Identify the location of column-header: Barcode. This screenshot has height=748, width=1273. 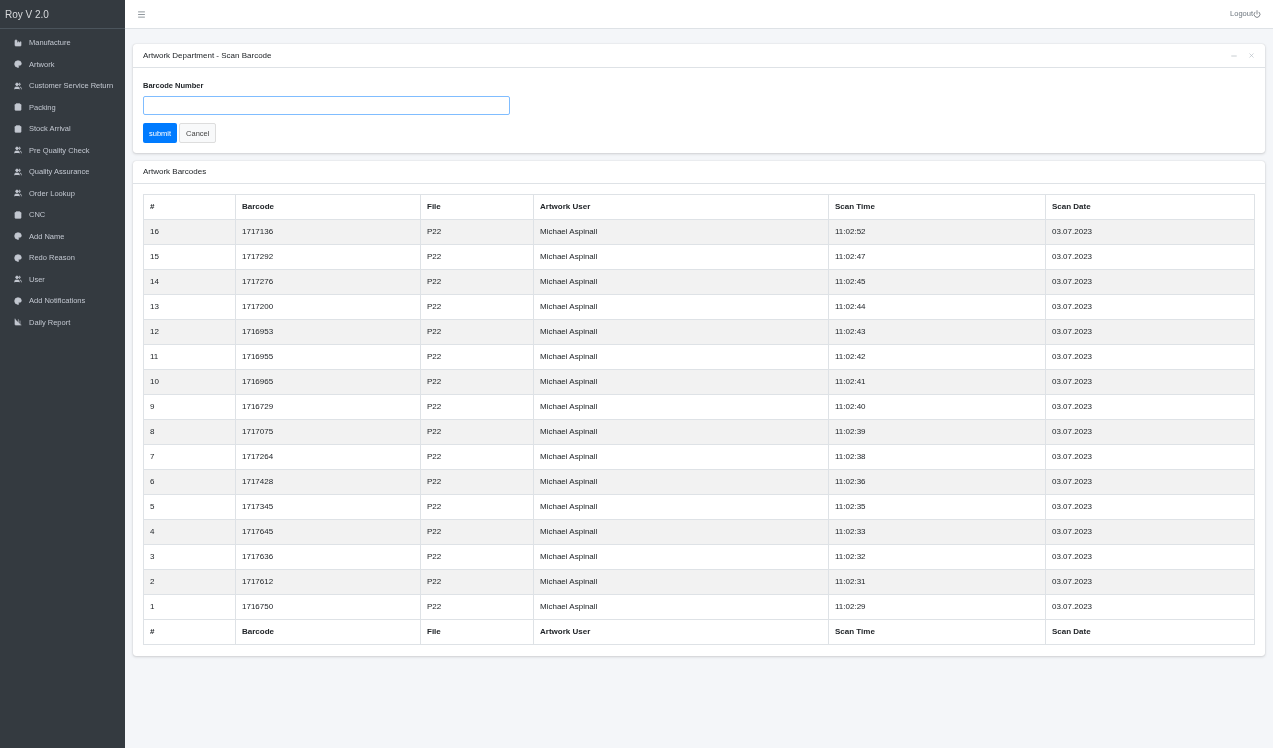
(328, 632).